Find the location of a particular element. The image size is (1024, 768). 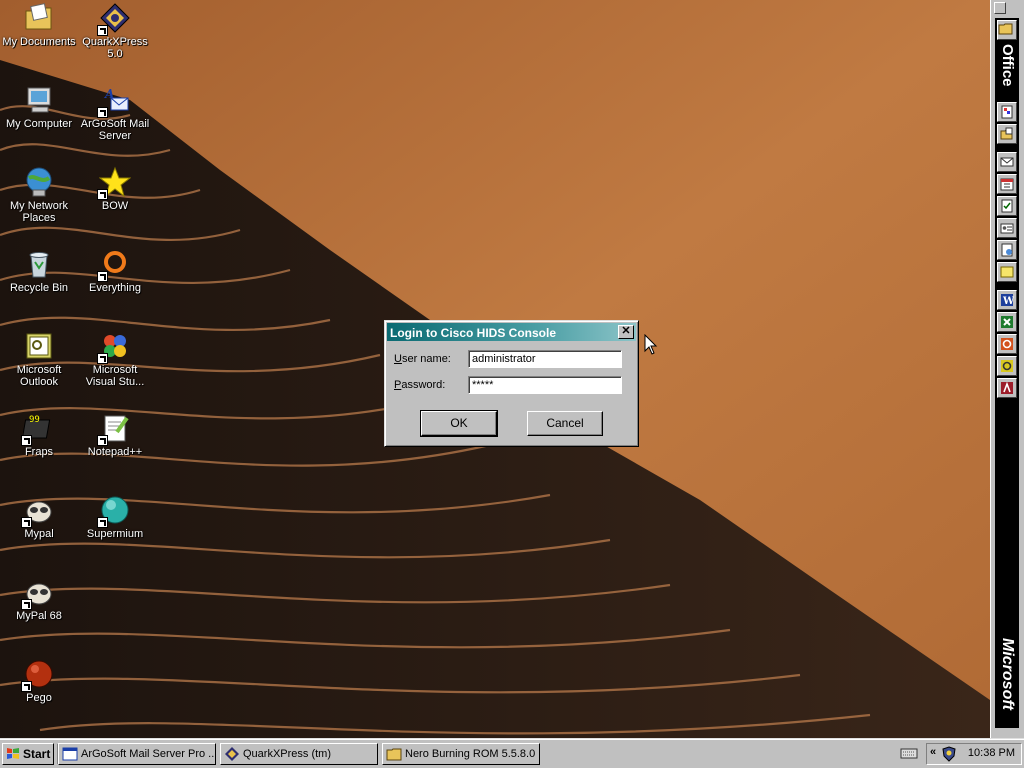

envelope-icon is located at coordinates (1007, 162).